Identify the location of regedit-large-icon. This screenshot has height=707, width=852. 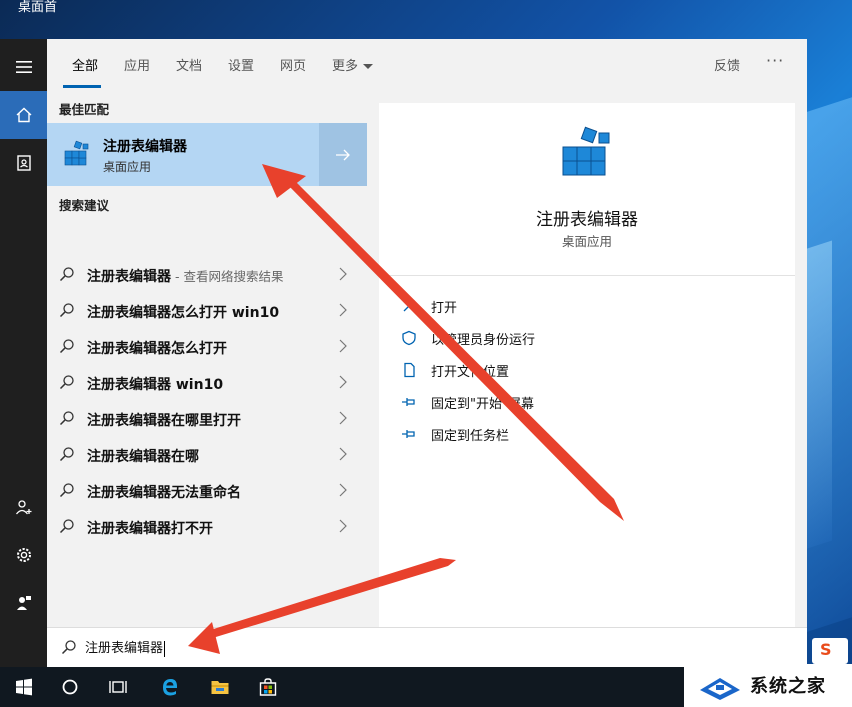
(586, 151).